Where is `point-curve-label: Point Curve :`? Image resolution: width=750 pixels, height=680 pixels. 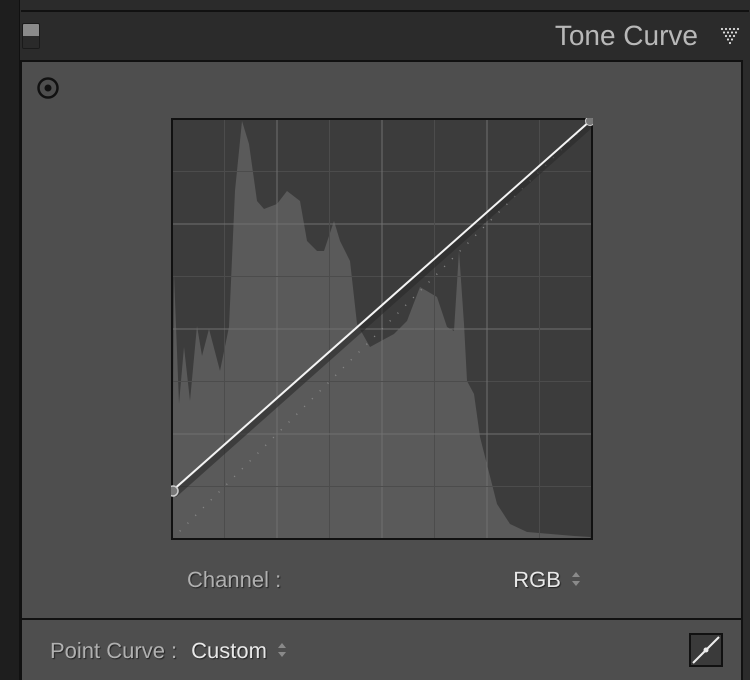 point-curve-label: Point Curve : is located at coordinates (114, 650).